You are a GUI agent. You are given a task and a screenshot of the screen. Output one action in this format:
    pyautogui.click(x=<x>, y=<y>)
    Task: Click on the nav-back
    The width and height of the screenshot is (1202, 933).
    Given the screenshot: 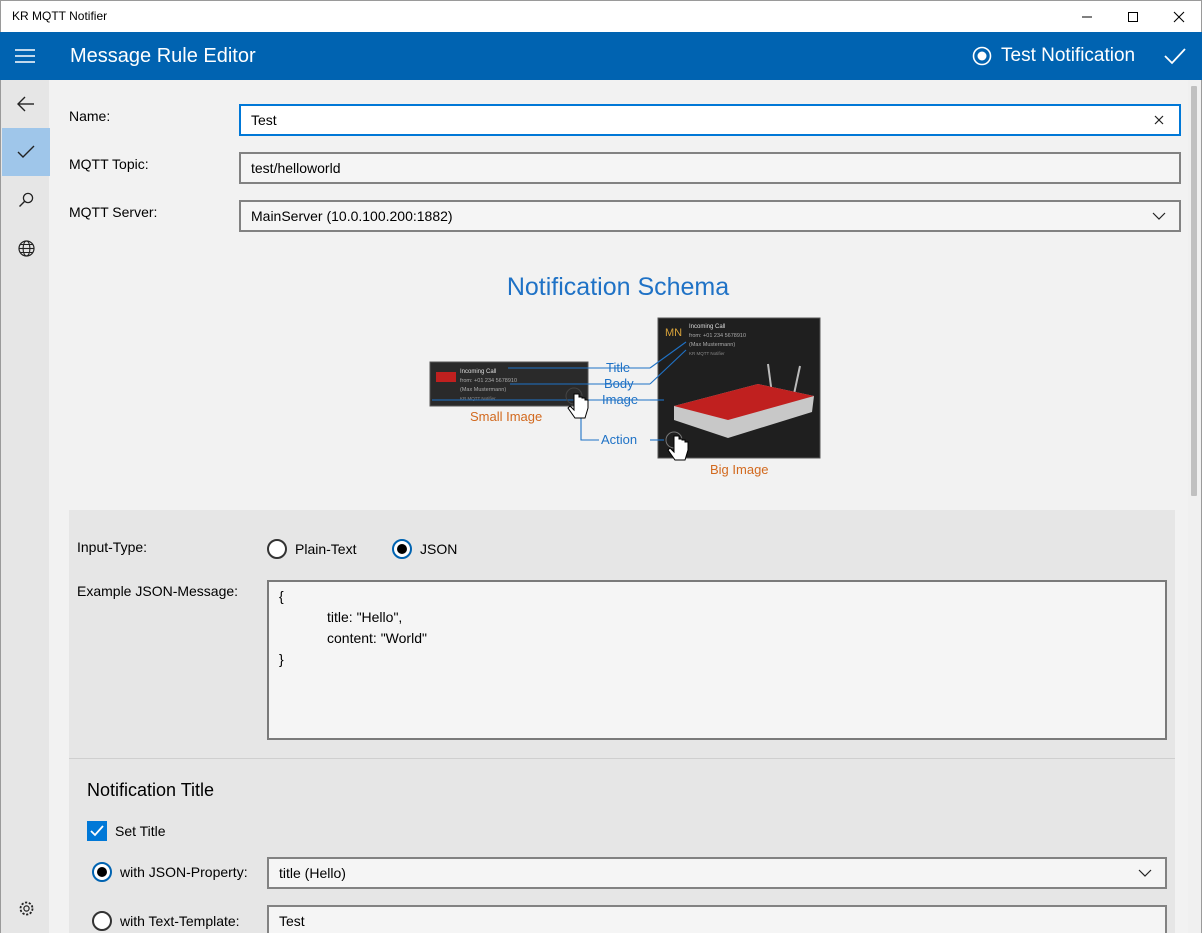 What is the action you would take?
    pyautogui.click(x=26, y=104)
    